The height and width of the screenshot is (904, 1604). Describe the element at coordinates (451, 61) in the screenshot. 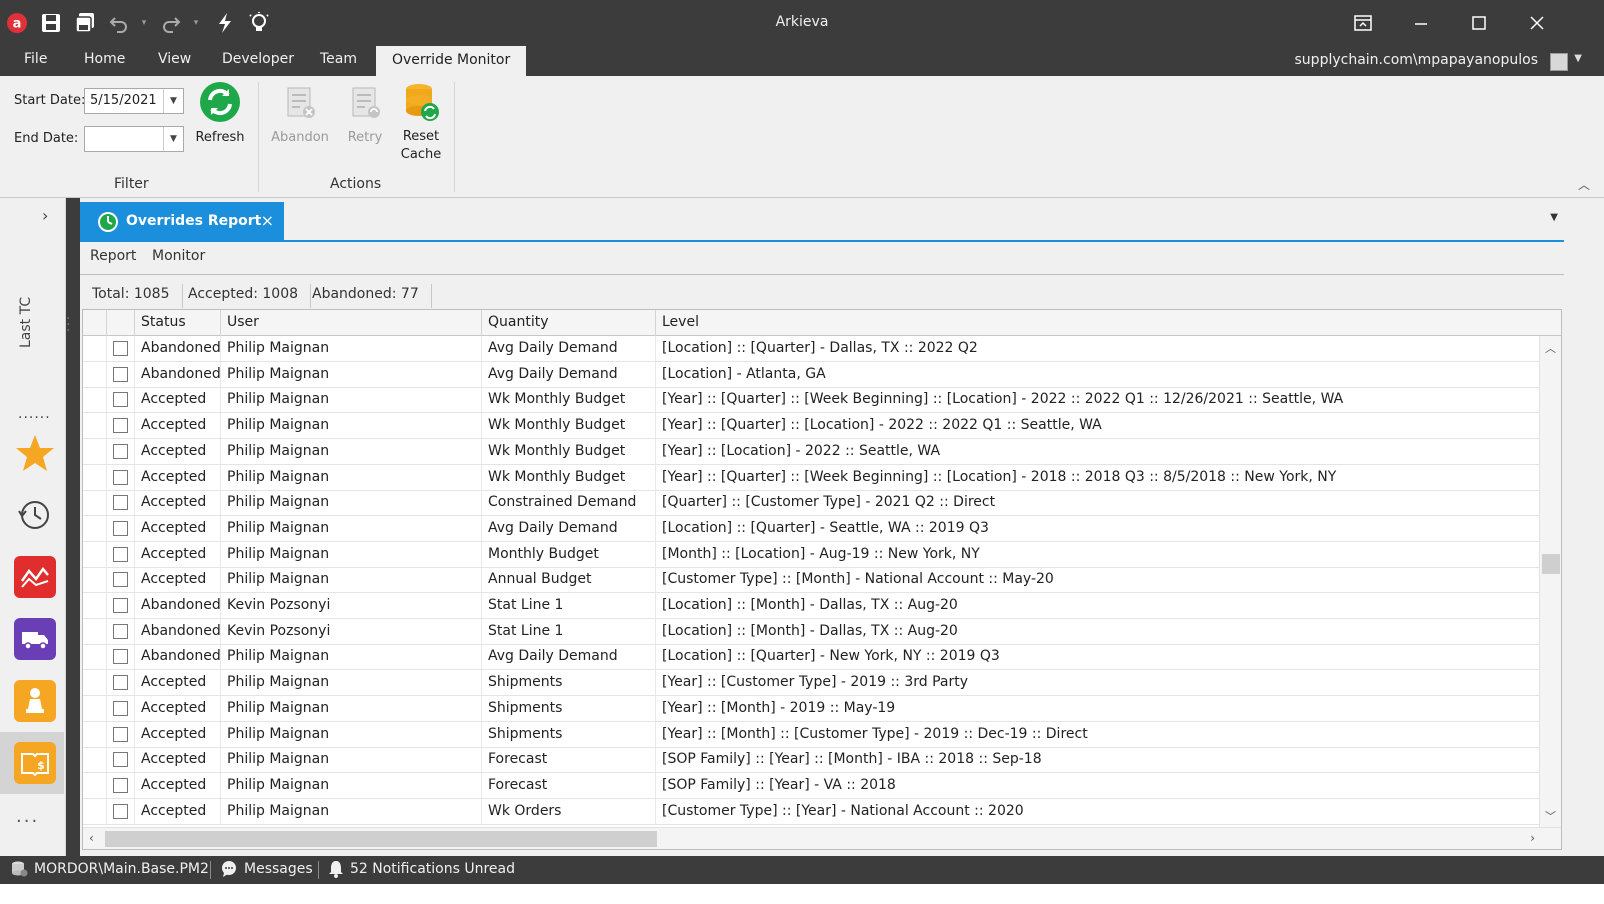

I see `menu-override-monitor: Override Monitor` at that location.